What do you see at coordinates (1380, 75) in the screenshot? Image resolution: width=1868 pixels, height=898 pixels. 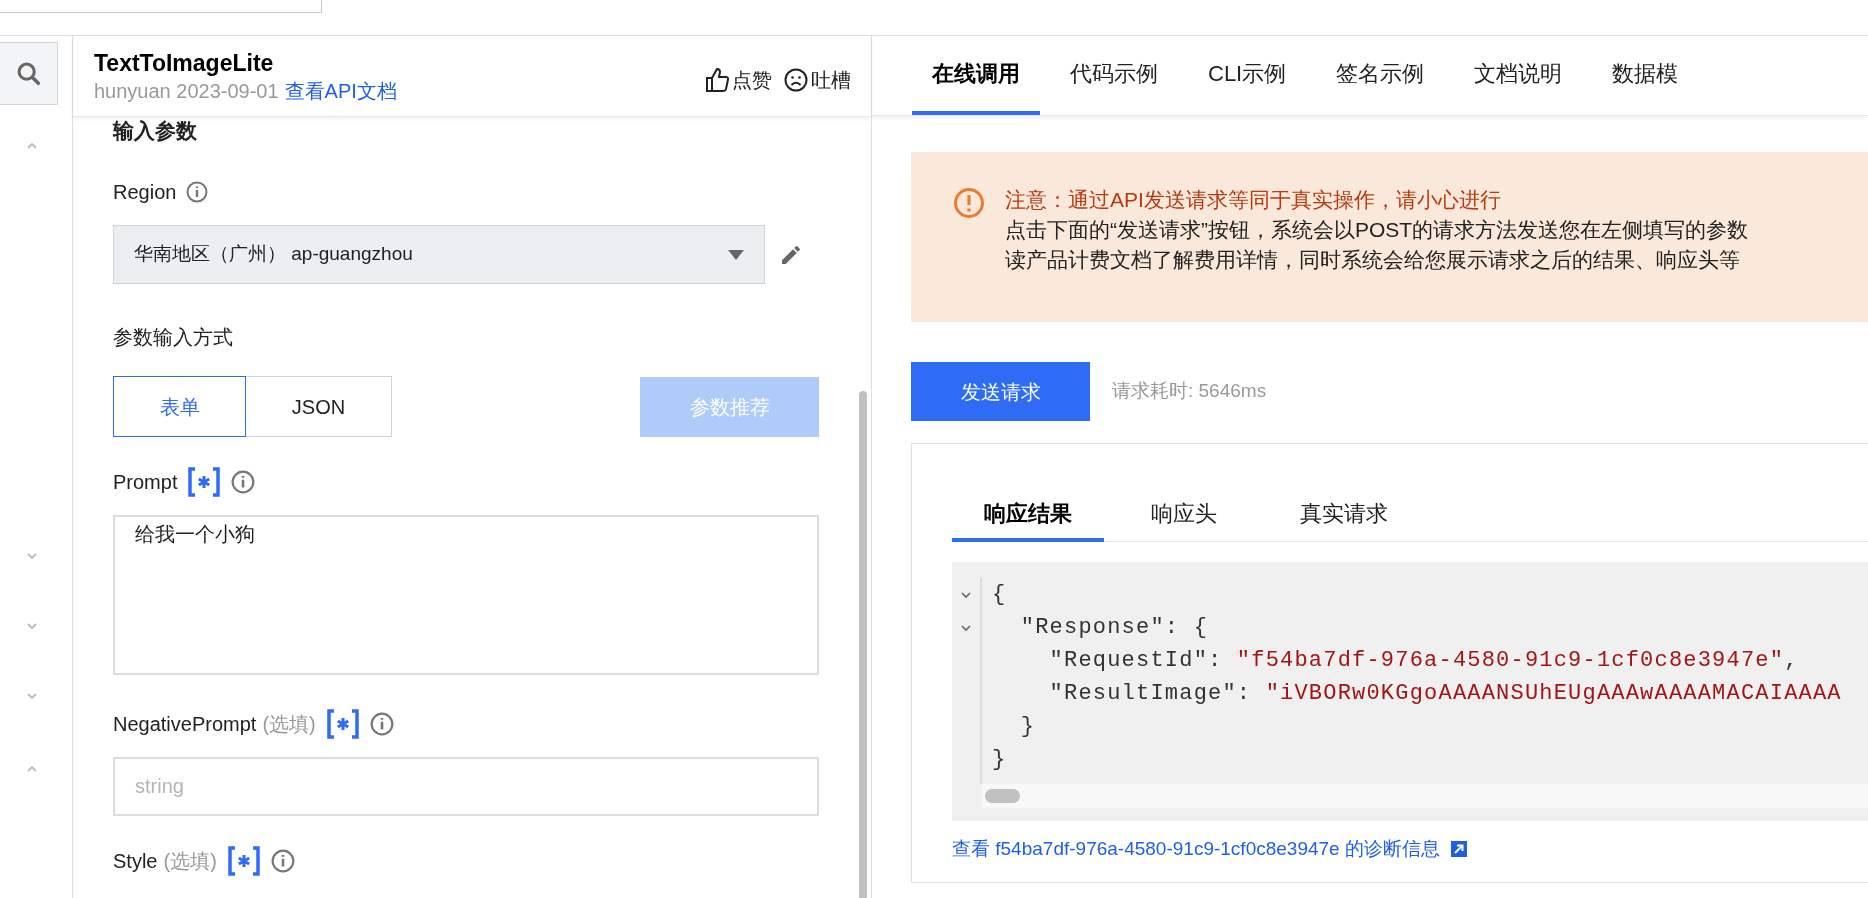 I see `tab: 签名示例` at bounding box center [1380, 75].